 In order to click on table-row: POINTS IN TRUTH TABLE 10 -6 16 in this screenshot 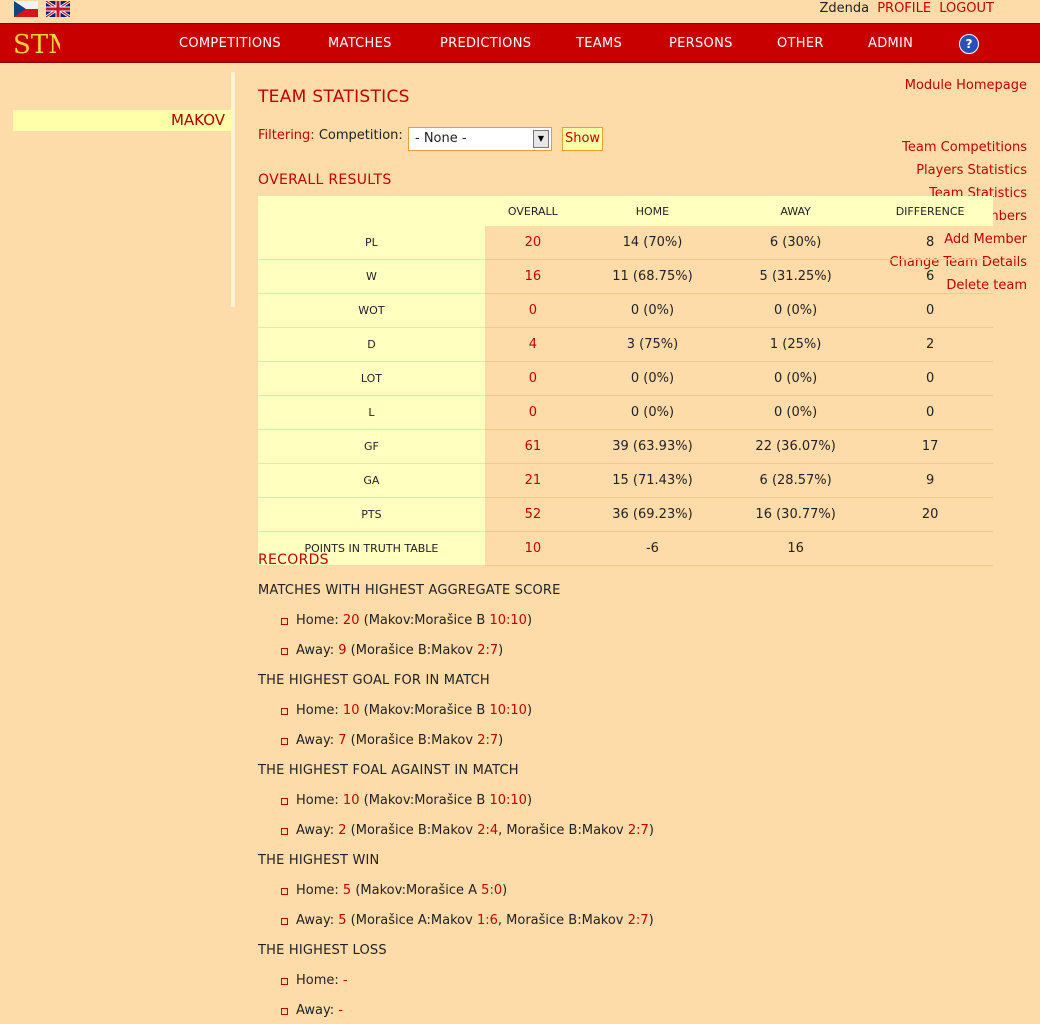, I will do `click(625, 548)`.